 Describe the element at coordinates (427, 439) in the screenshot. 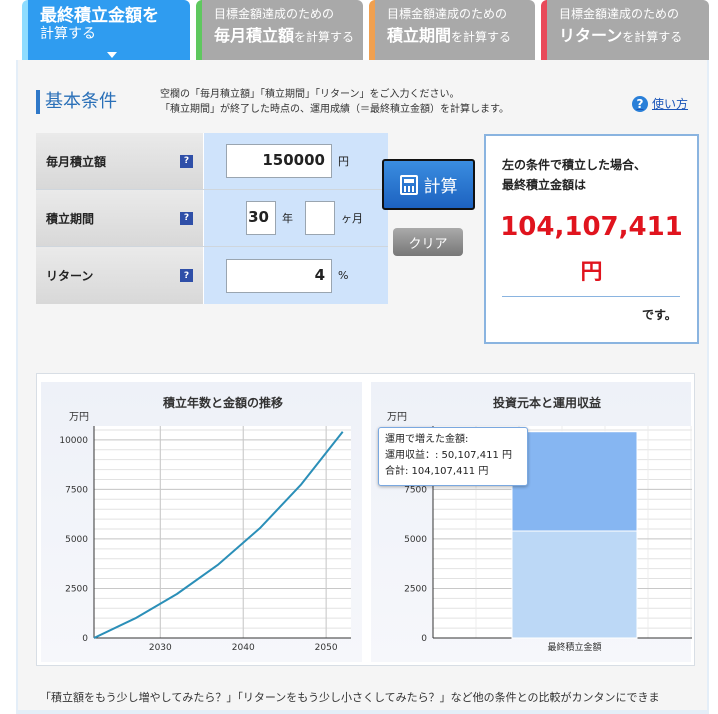

I see `tooltip-title: 運用で増えた金額:` at that location.